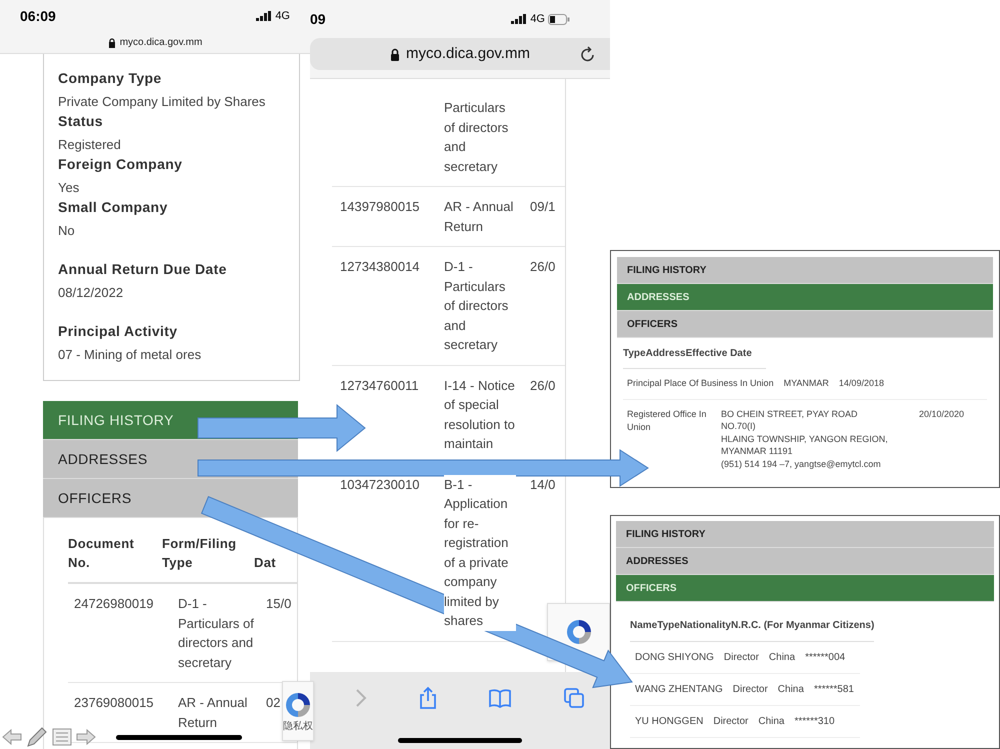  Describe the element at coordinates (805, 438) in the screenshot. I see `address-line: HLAING TOWNSHIP, YANGON REGION,` at that location.